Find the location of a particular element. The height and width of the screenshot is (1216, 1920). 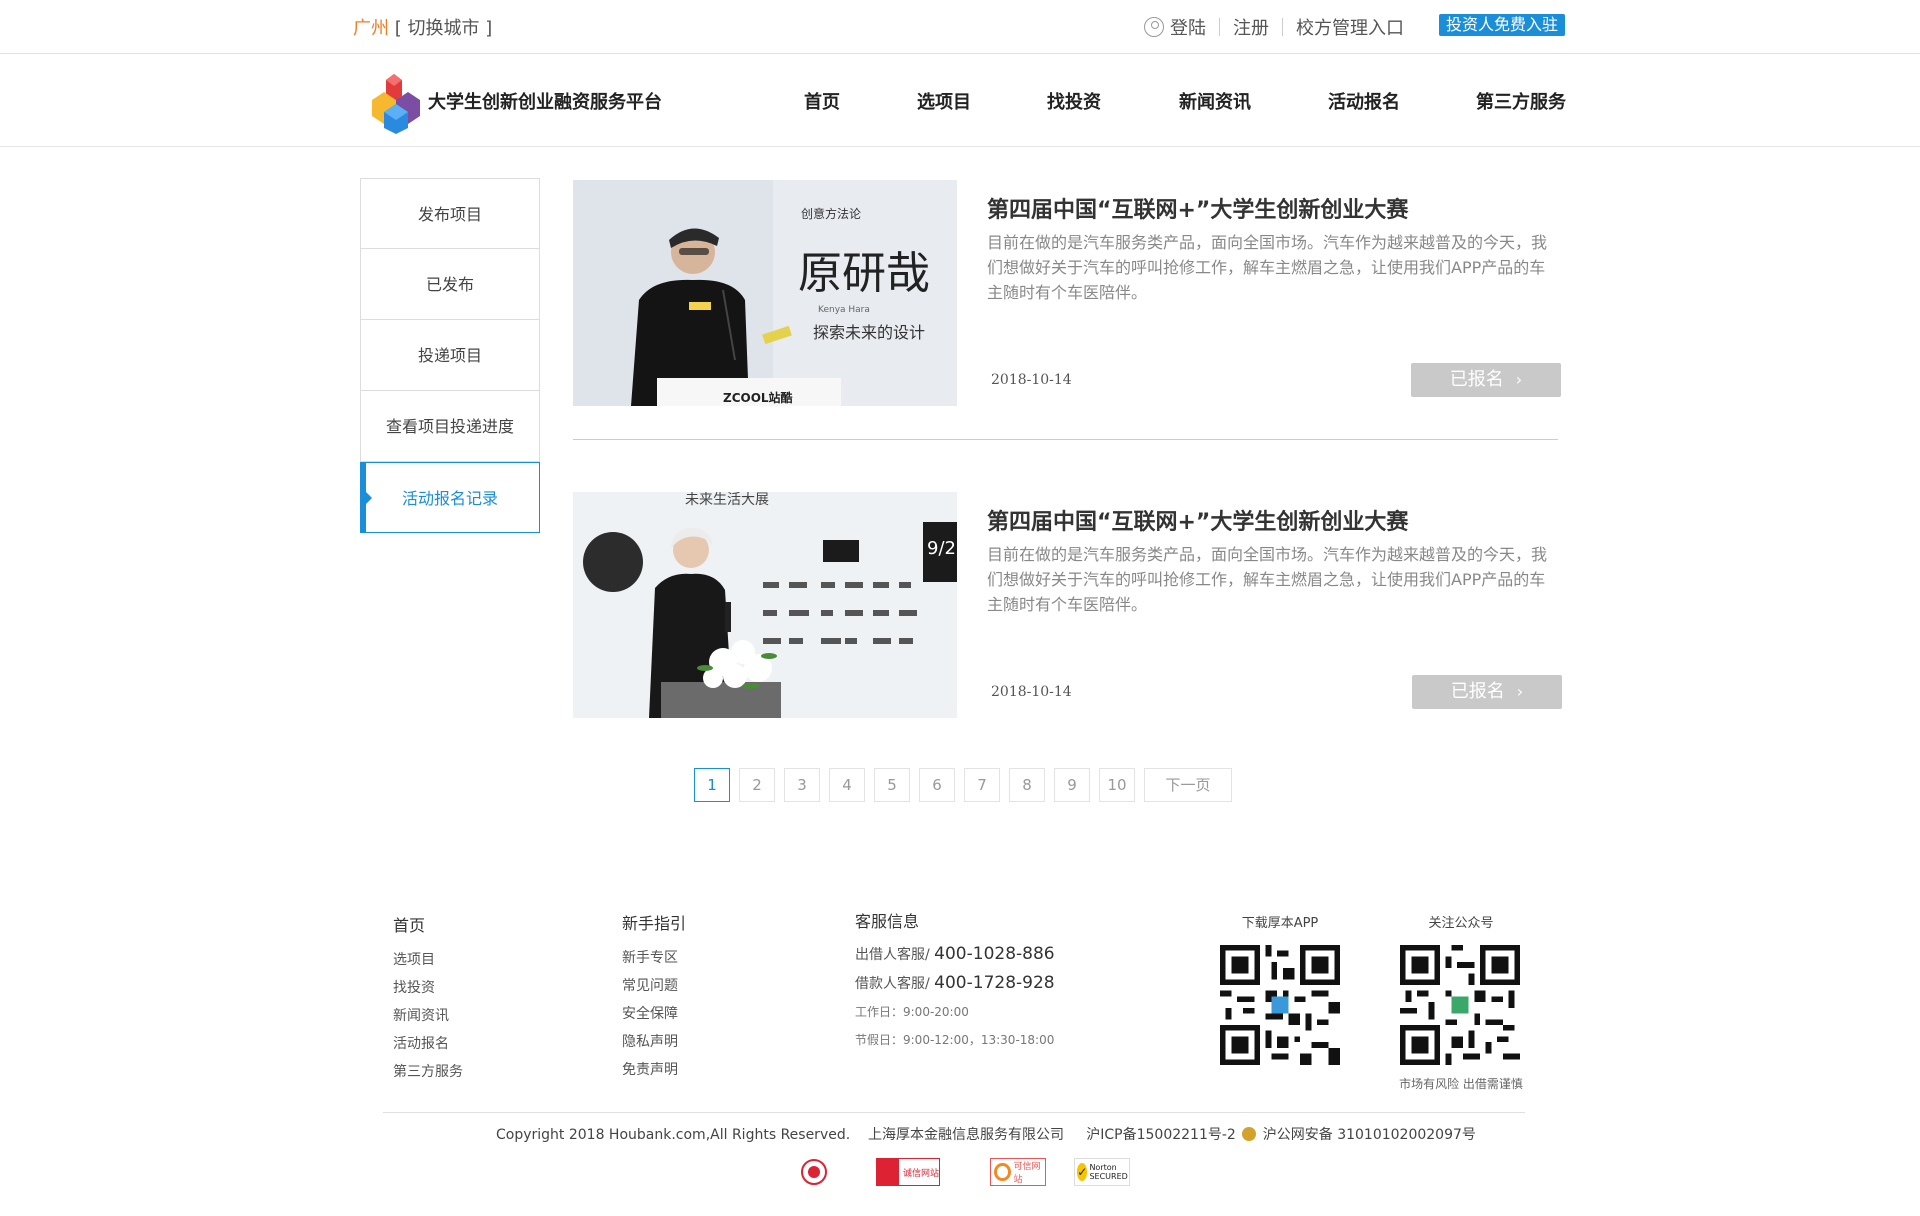

lender-phone: 400-1028-886 is located at coordinates (994, 954).